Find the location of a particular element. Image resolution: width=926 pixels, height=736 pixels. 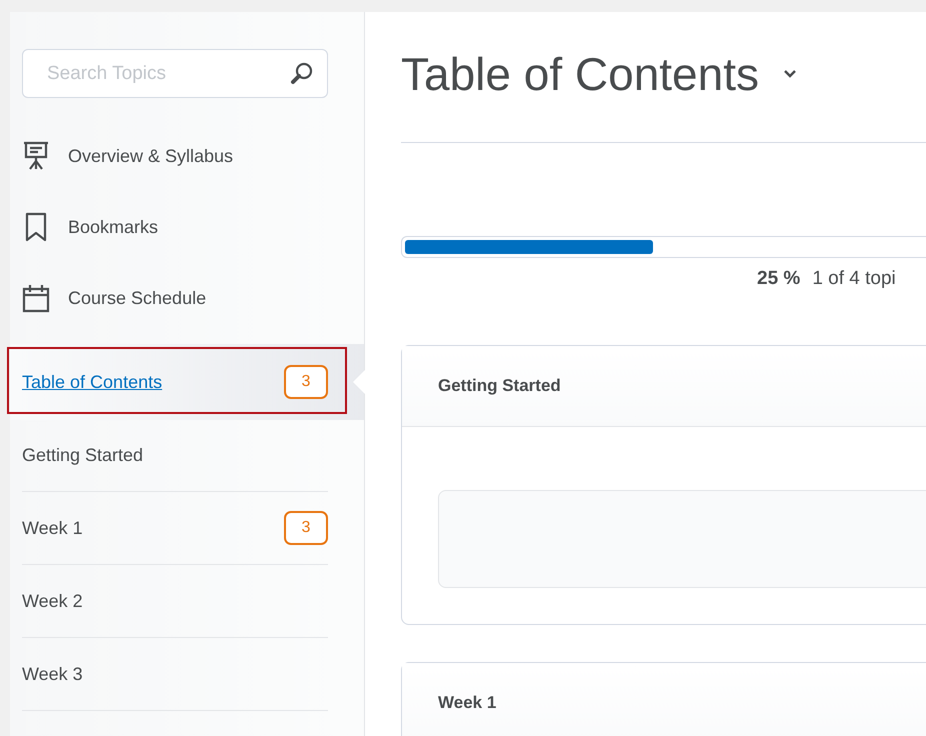

unit-label: Week 2 is located at coordinates (52, 601).